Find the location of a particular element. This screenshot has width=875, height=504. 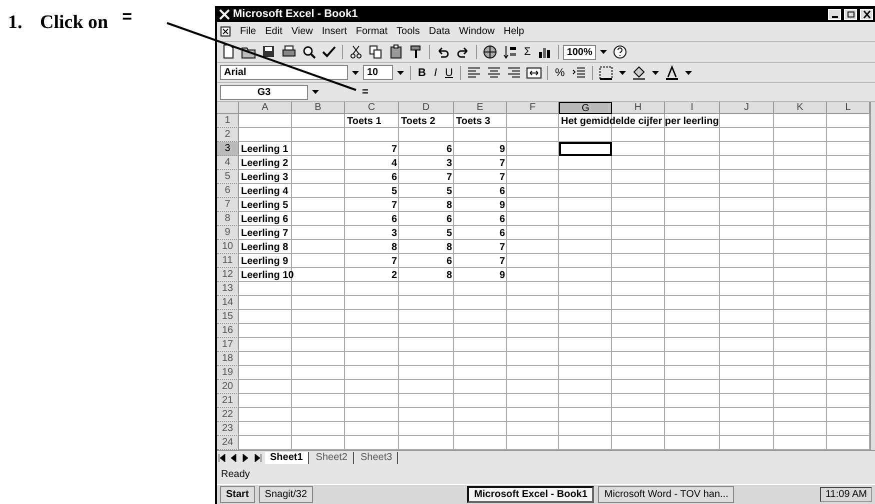

italic-button: I is located at coordinates (435, 72).